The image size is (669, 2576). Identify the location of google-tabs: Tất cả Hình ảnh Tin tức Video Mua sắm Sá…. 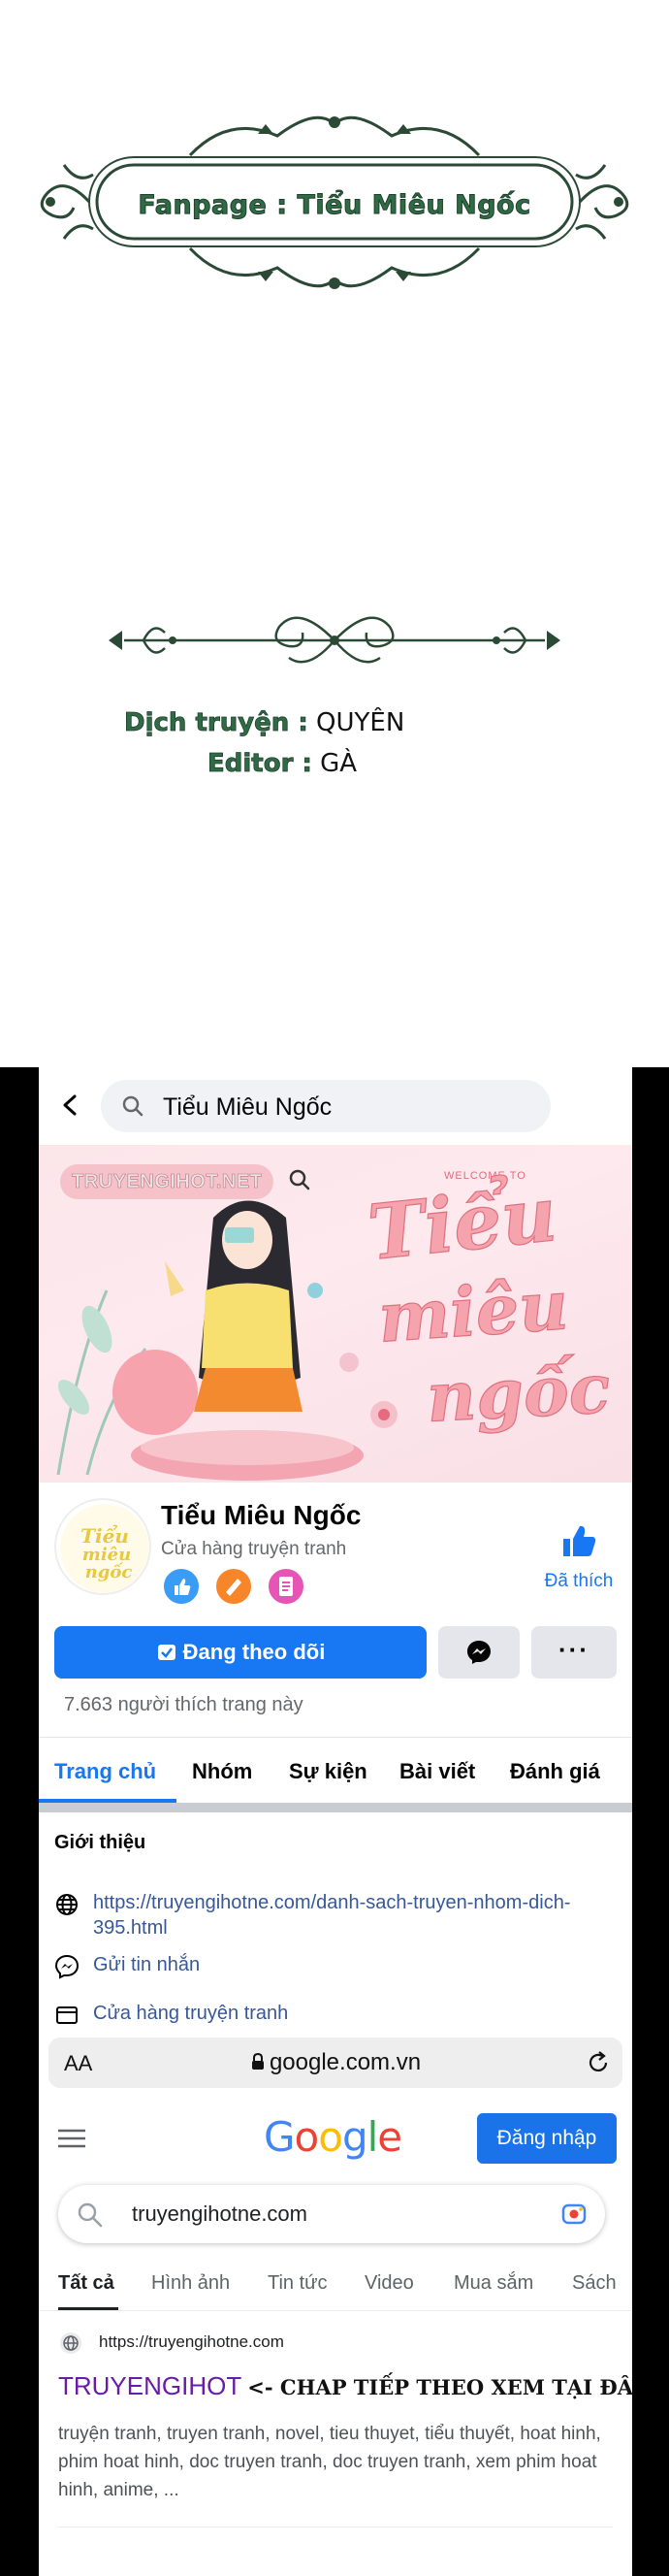
(336, 2281).